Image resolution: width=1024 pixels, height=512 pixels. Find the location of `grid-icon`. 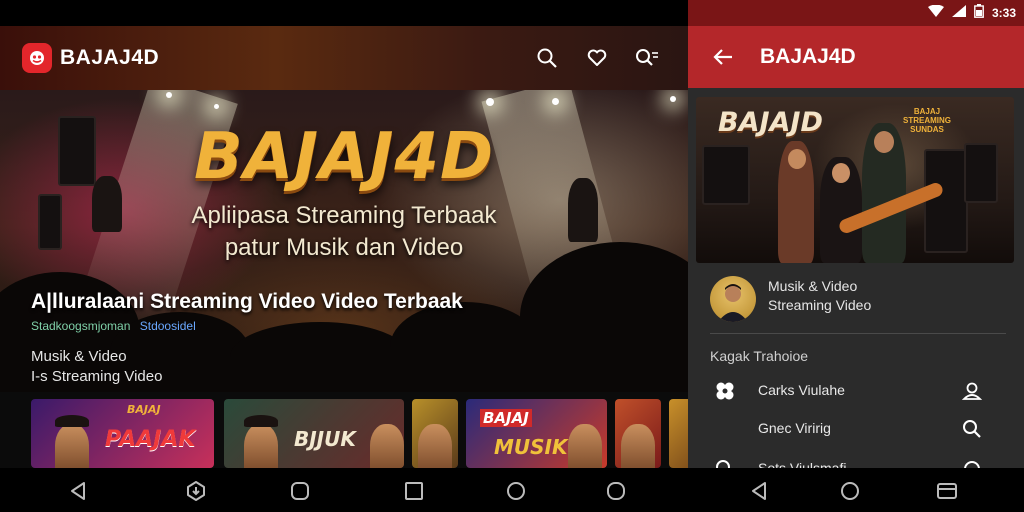

grid-icon is located at coordinates (725, 391).